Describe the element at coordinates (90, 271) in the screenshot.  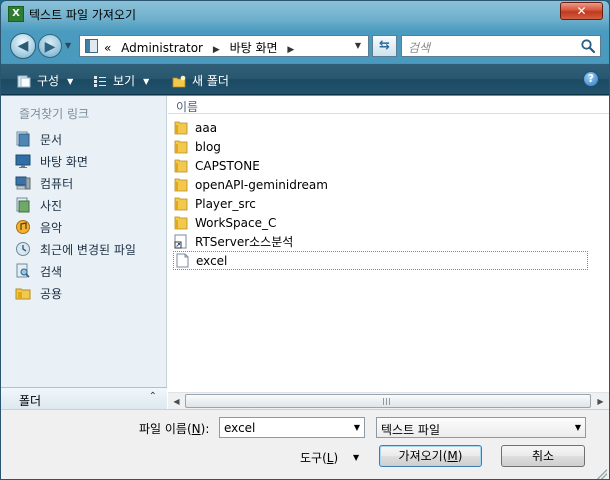
I see `sidebar-item-search: 검색` at that location.